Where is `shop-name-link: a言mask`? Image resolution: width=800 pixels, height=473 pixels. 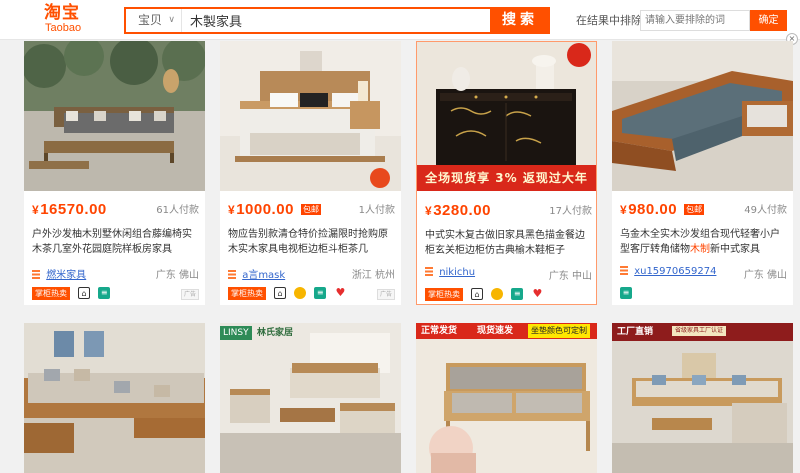 shop-name-link: a言mask is located at coordinates (263, 275).